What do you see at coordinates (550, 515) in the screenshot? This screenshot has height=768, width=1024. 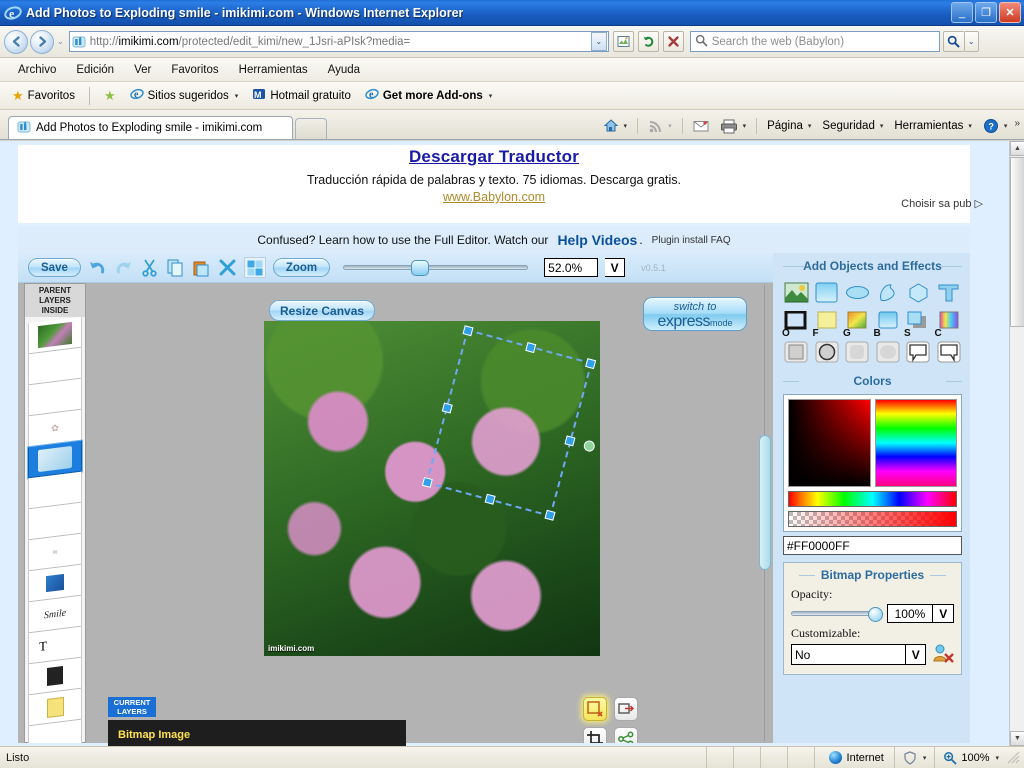 I see `resize-handle-se` at bounding box center [550, 515].